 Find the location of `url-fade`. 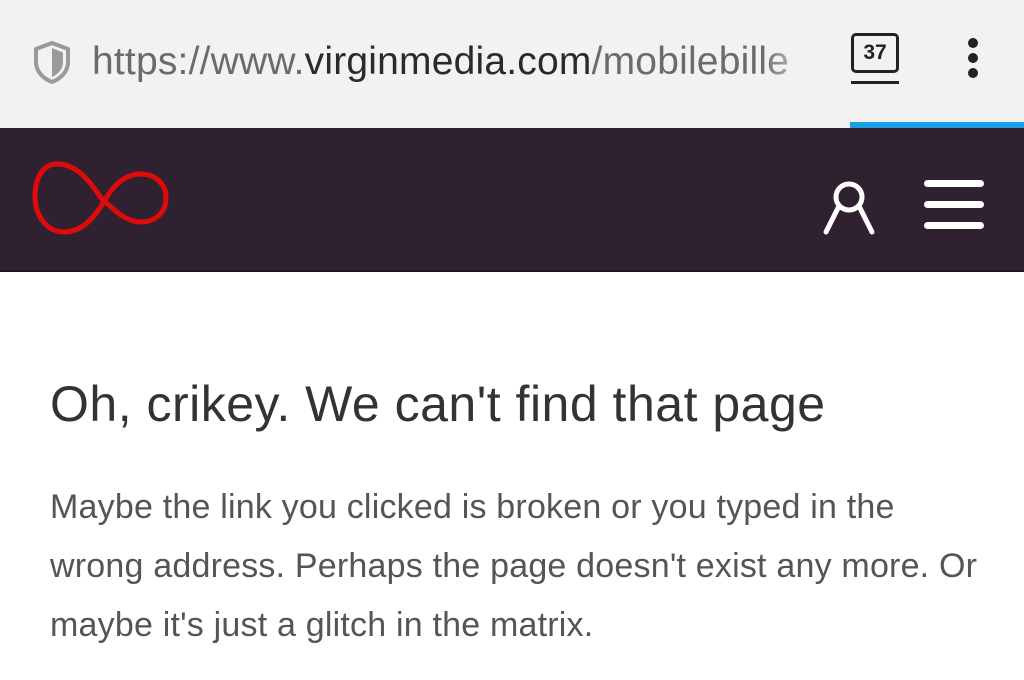

url-fade is located at coordinates (792, 62).